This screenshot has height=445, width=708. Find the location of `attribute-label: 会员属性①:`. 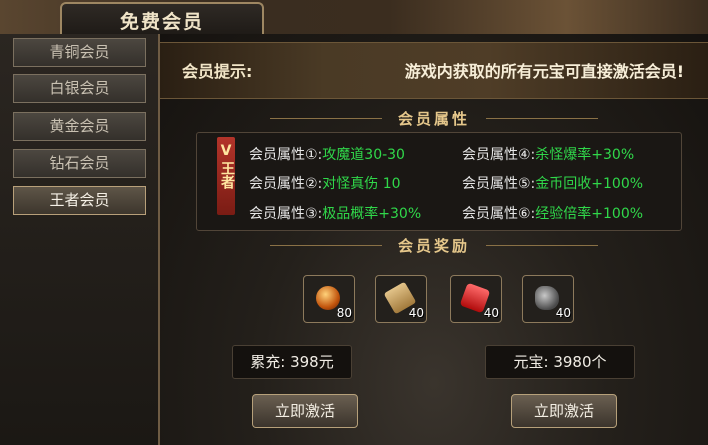

attribute-label: 会员属性①: is located at coordinates (286, 155).